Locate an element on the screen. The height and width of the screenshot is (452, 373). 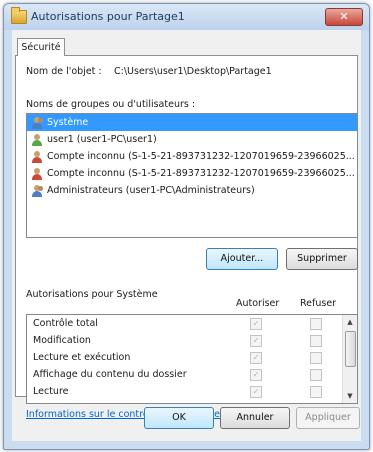
permission-row: Lecture ✓ is located at coordinates (192, 391).